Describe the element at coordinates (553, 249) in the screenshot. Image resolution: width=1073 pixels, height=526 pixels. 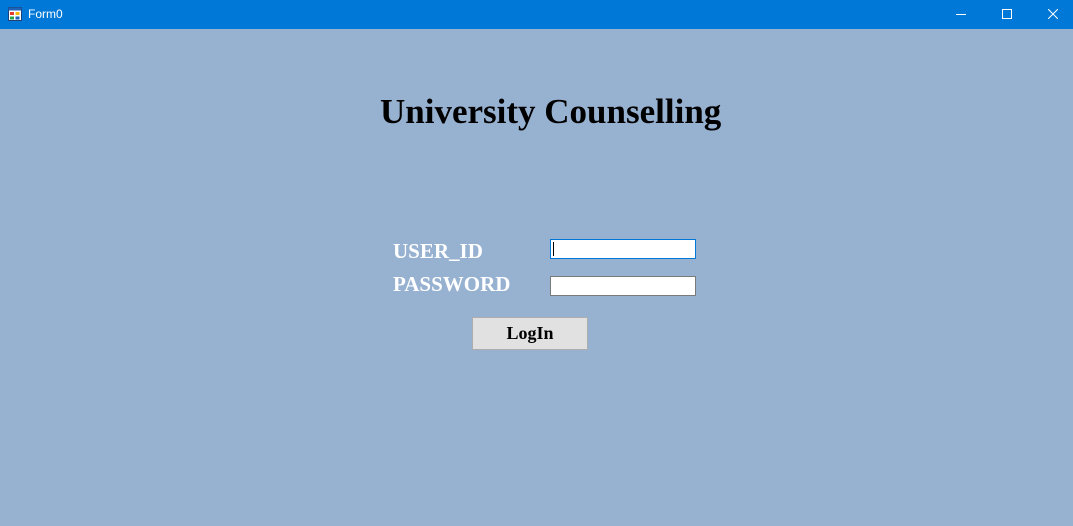
I see `text-caret` at that location.